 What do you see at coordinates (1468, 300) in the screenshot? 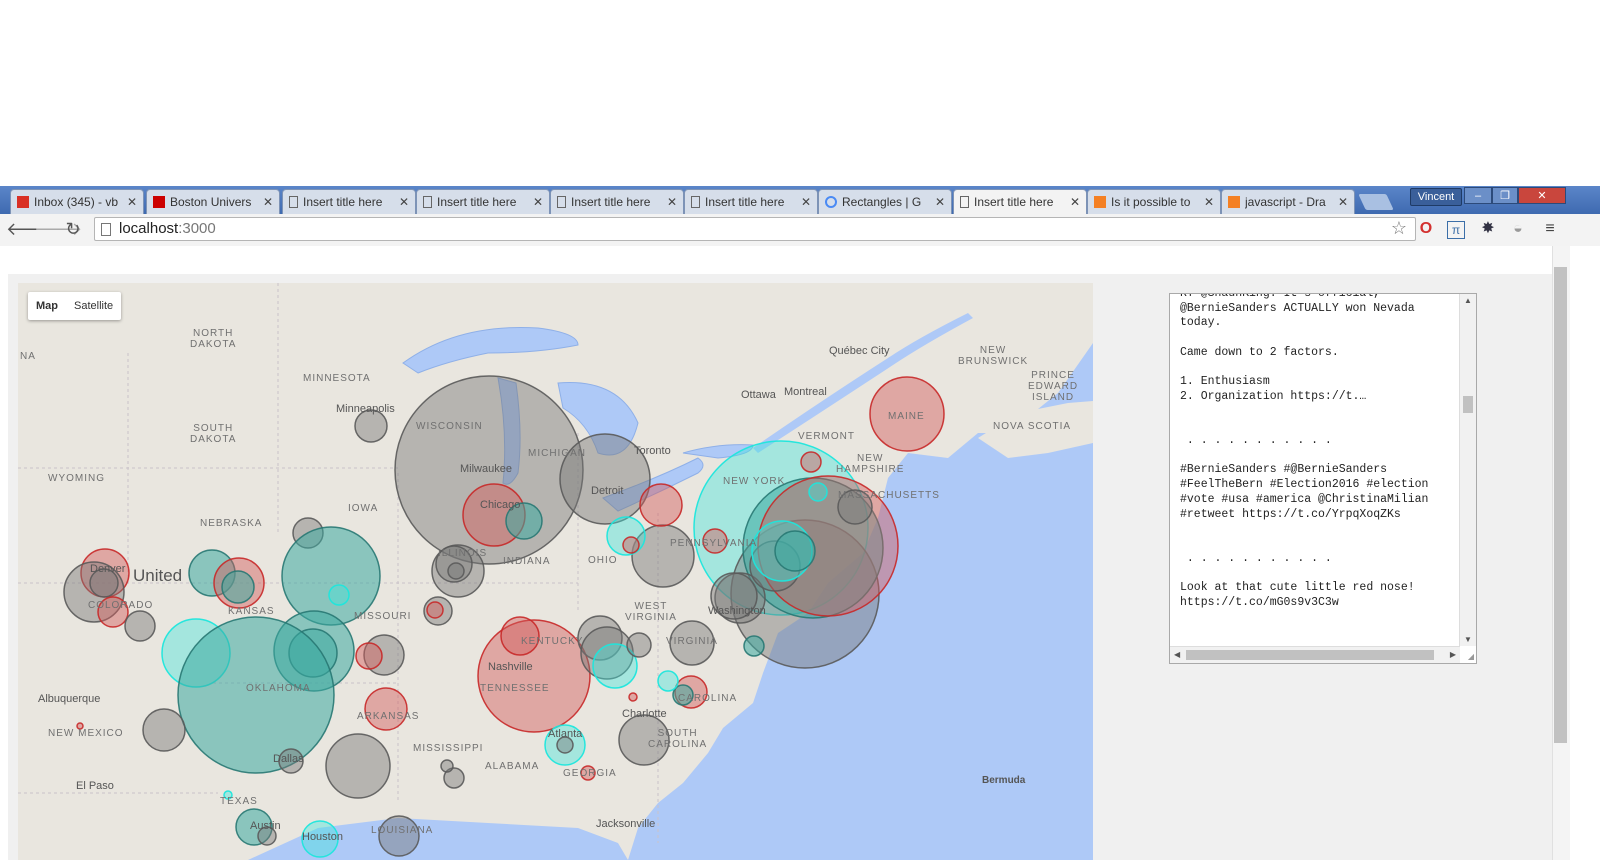
I see `scroll-up-arrow-icon: ▲` at bounding box center [1468, 300].